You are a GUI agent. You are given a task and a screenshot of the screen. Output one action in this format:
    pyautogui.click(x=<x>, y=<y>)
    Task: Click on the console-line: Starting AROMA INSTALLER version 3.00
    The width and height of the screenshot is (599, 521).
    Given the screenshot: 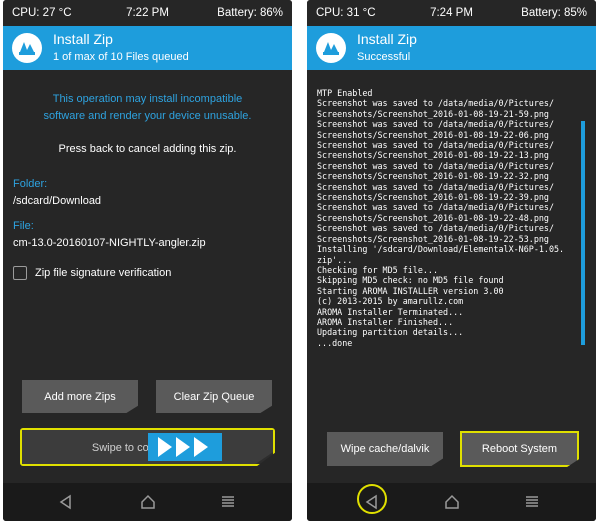 What is the action you would take?
    pyautogui.click(x=410, y=290)
    